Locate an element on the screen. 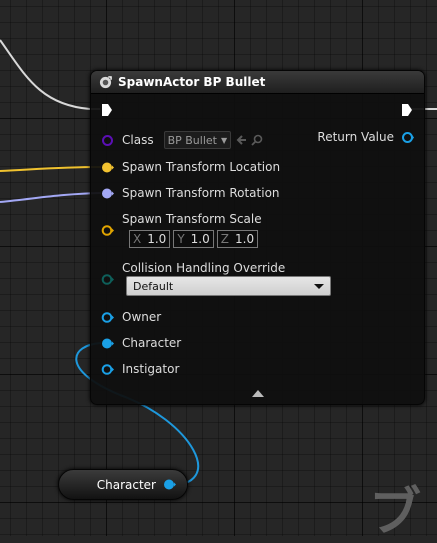 This screenshot has height=543, width=437. scale-z-field: Z 1.0 is located at coordinates (237, 239).